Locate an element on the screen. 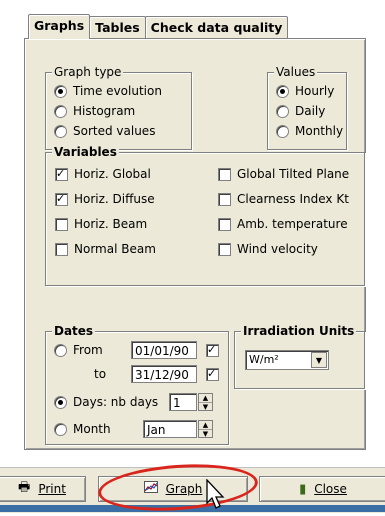  radio-from: From is located at coordinates (78, 350).